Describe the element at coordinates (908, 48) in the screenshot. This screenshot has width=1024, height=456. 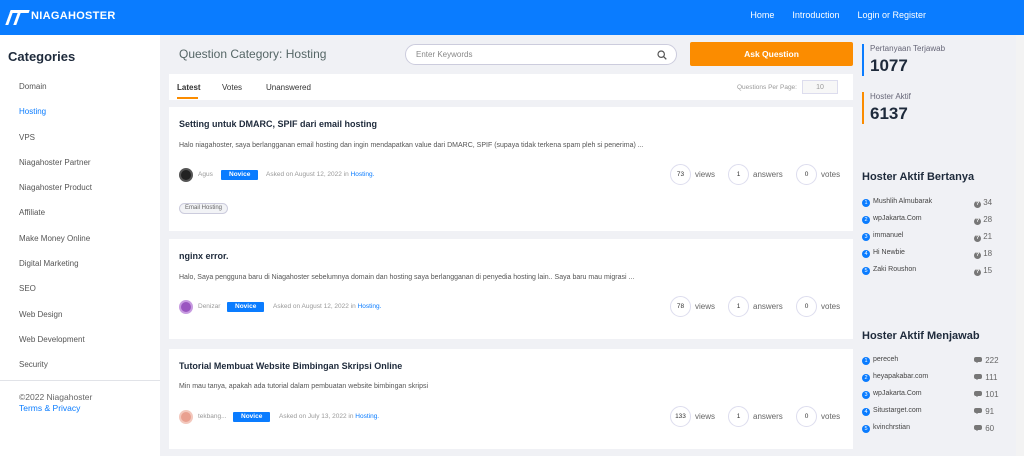
I see `answered-label: Pertanyaan Terjawab` at that location.